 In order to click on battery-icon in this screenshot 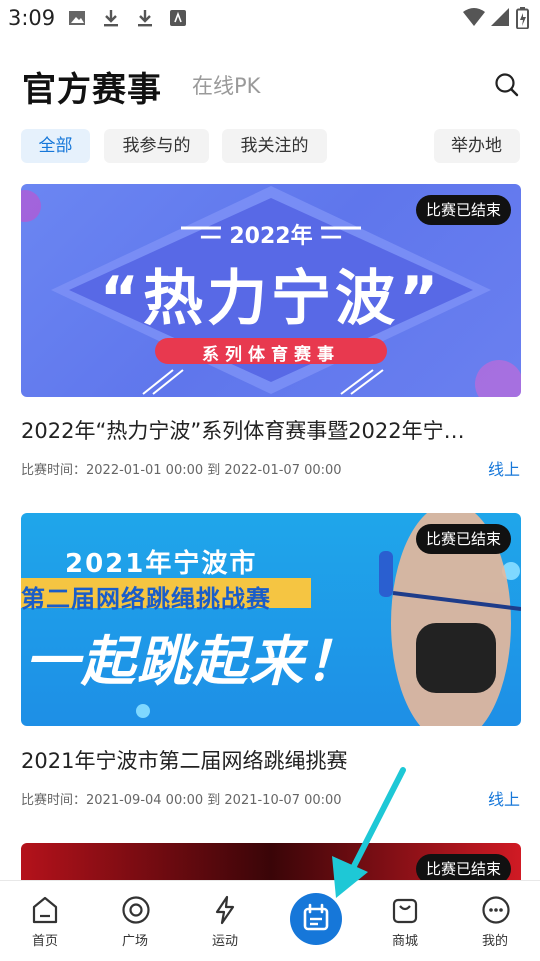, I will do `click(522, 18)`.